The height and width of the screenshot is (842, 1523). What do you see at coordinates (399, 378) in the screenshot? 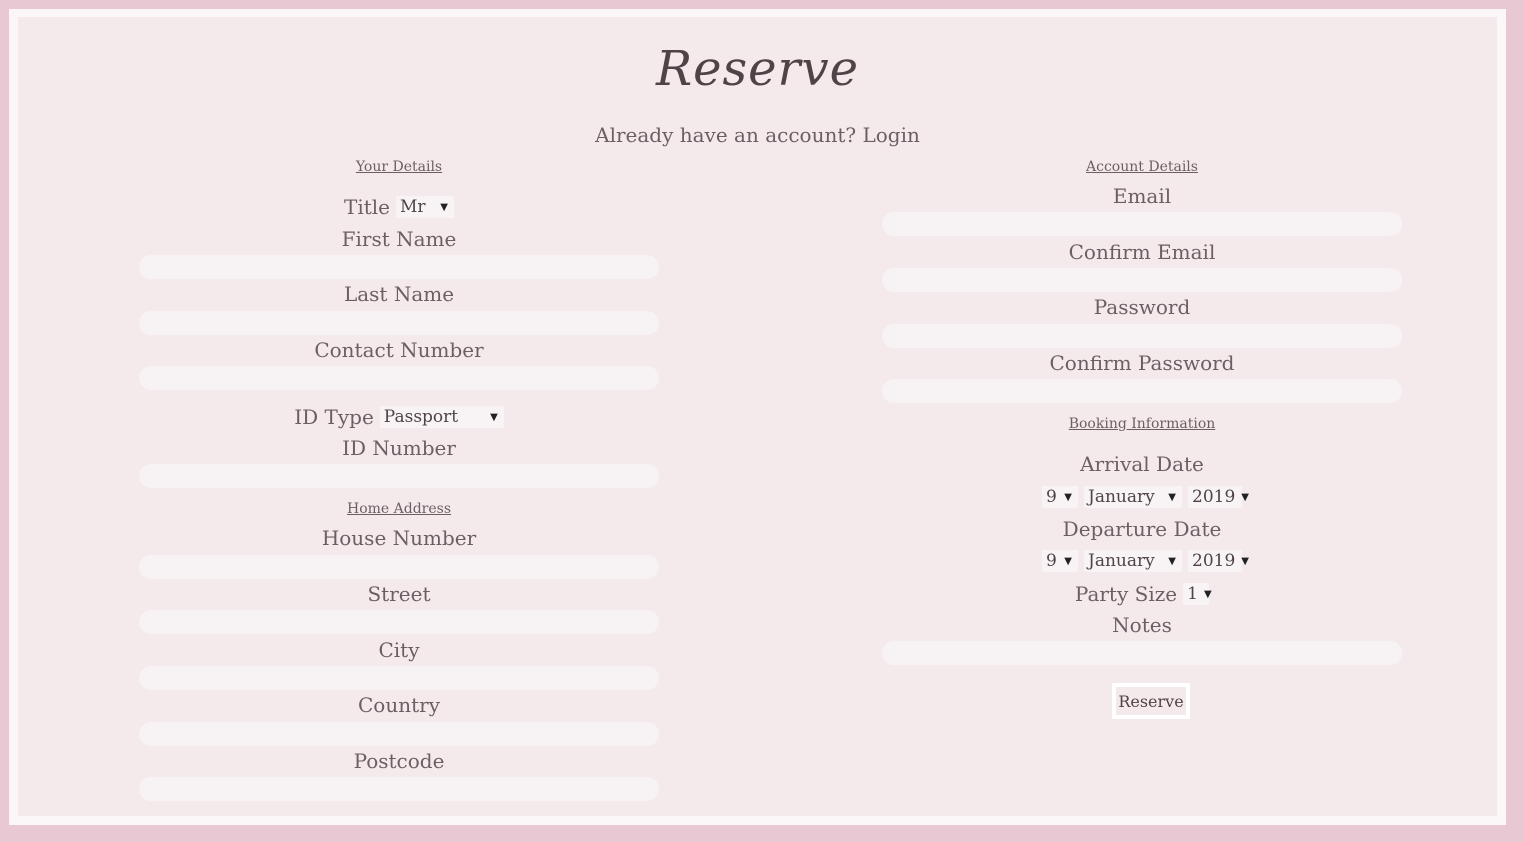
I see `contact-number-input` at bounding box center [399, 378].